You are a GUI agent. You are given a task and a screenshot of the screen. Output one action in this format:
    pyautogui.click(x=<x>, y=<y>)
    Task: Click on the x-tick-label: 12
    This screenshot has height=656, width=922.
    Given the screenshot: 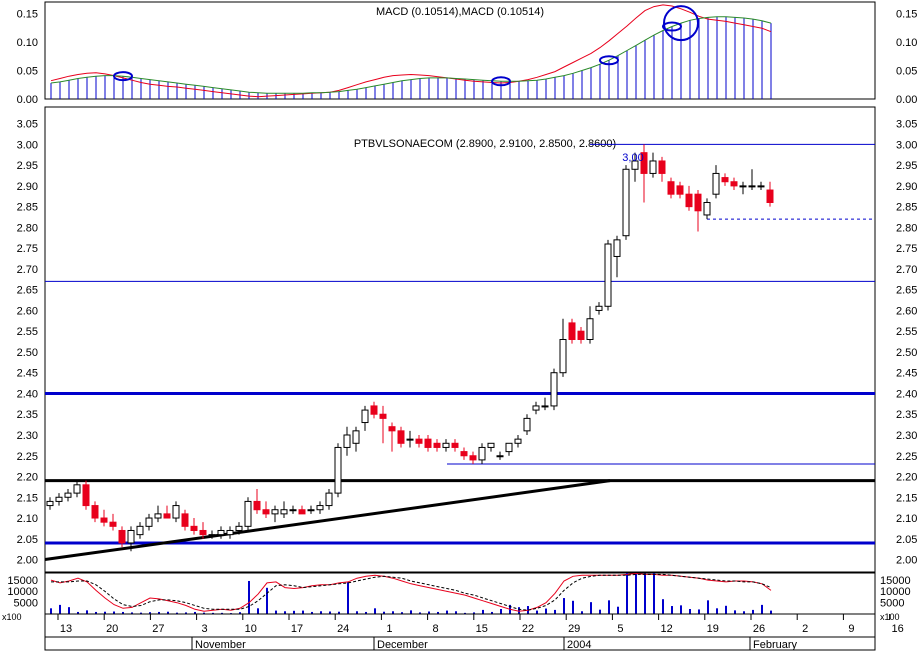 What is the action you would take?
    pyautogui.click(x=666, y=629)
    